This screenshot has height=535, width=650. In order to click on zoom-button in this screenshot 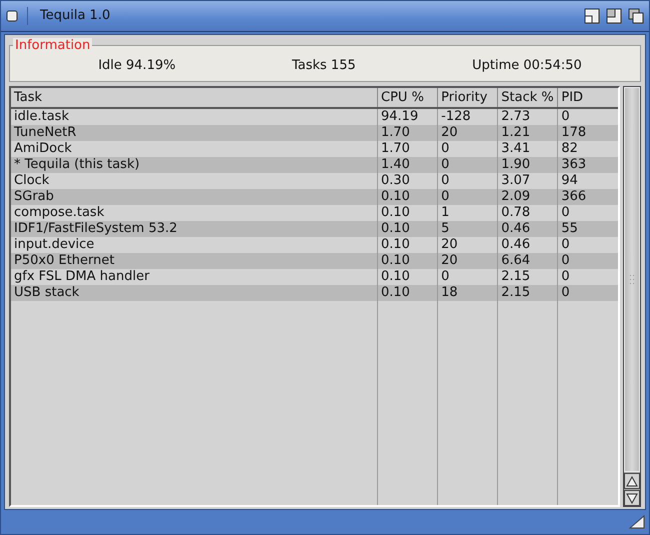, I will do `click(614, 16)`.